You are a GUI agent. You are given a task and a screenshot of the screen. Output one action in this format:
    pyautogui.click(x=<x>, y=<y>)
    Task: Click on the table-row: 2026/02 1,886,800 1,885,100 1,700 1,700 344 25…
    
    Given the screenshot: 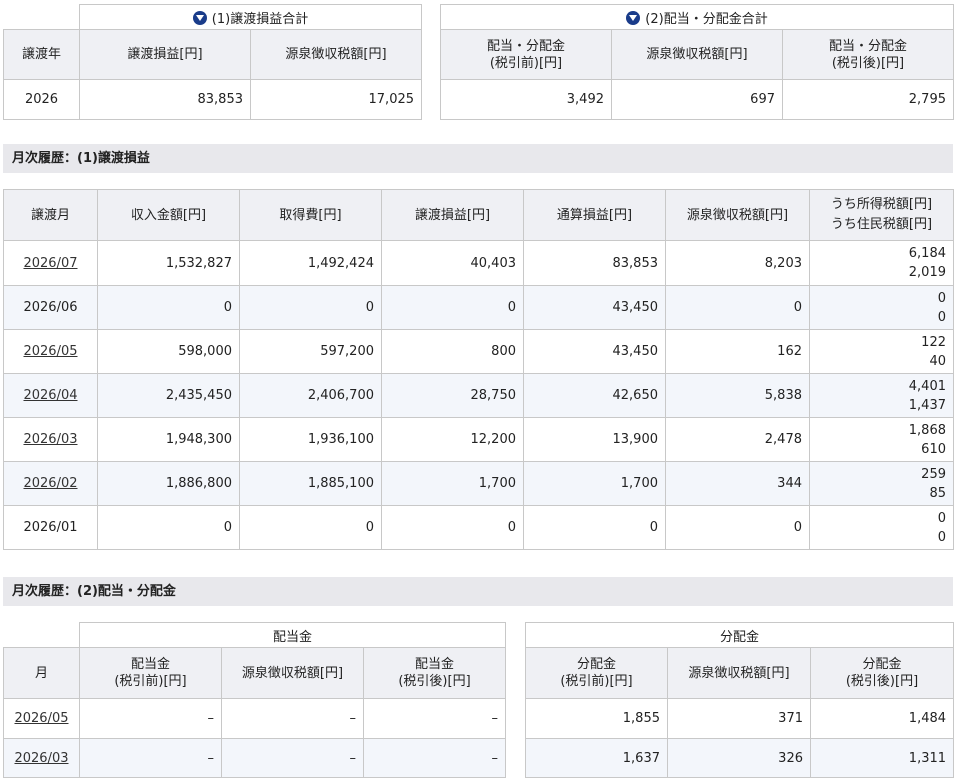 What is the action you would take?
    pyautogui.click(x=478, y=483)
    